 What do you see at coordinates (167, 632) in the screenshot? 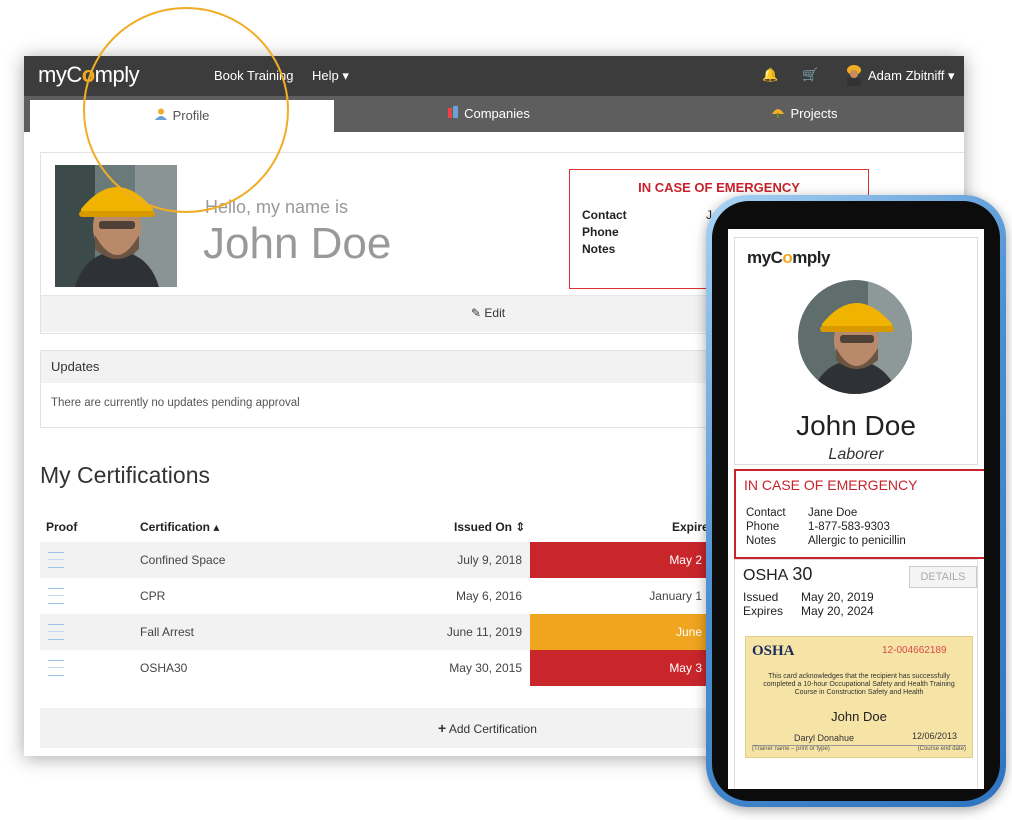
I see `cert-name: Fall Arrest` at bounding box center [167, 632].